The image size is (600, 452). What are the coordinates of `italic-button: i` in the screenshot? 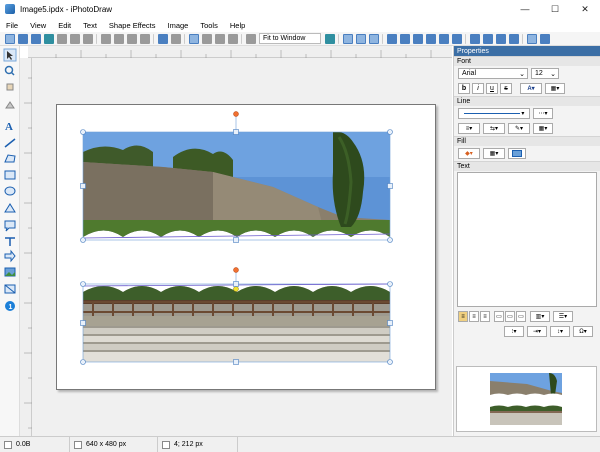 It's located at (478, 88).